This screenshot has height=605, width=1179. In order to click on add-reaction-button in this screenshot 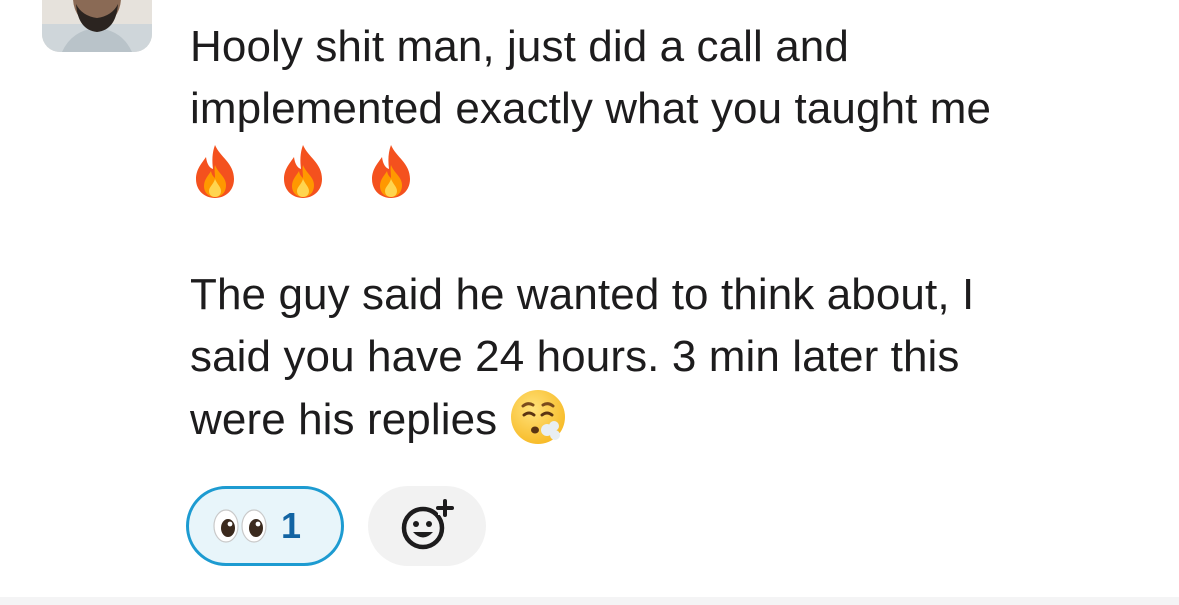, I will do `click(427, 526)`.